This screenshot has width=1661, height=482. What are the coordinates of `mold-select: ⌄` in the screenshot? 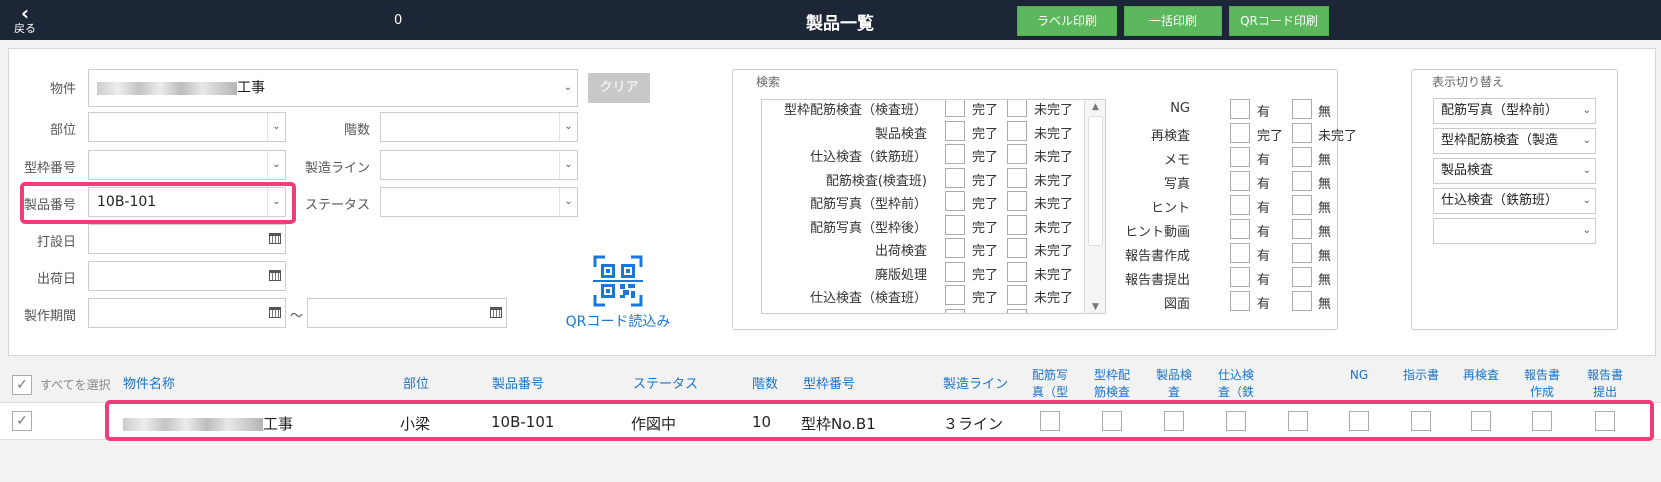 It's located at (187, 165).